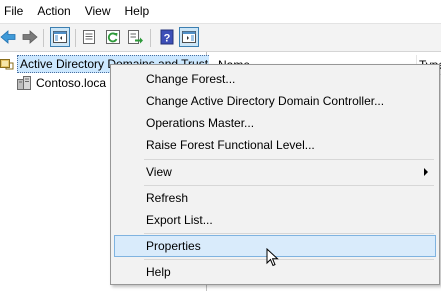 This screenshot has height=291, width=441. What do you see at coordinates (173, 246) in the screenshot?
I see `menu-item-label: Properties` at bounding box center [173, 246].